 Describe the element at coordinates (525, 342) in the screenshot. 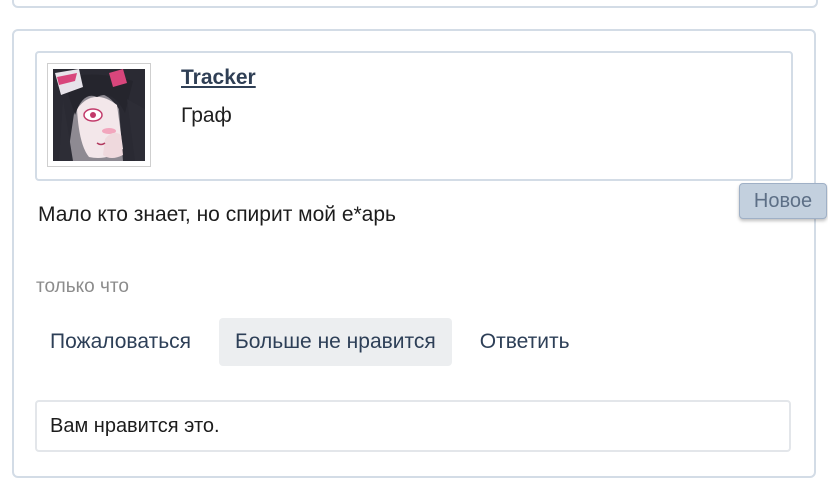

I see `reply-button: Ответить` at that location.